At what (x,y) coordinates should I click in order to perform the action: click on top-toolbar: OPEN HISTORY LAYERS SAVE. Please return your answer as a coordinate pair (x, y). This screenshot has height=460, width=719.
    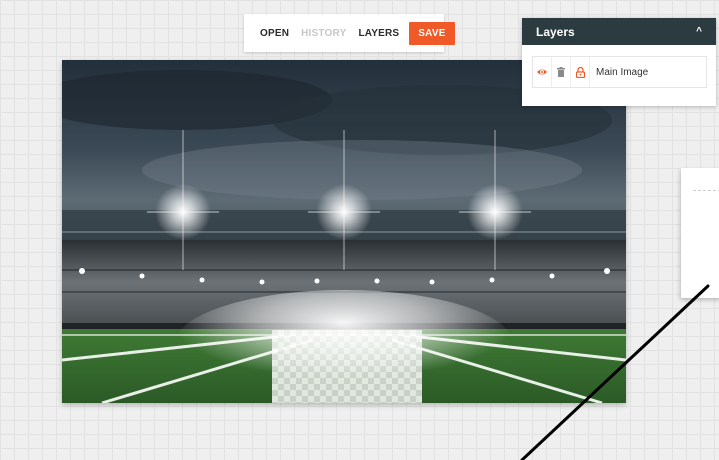
    Looking at the image, I should click on (349, 33).